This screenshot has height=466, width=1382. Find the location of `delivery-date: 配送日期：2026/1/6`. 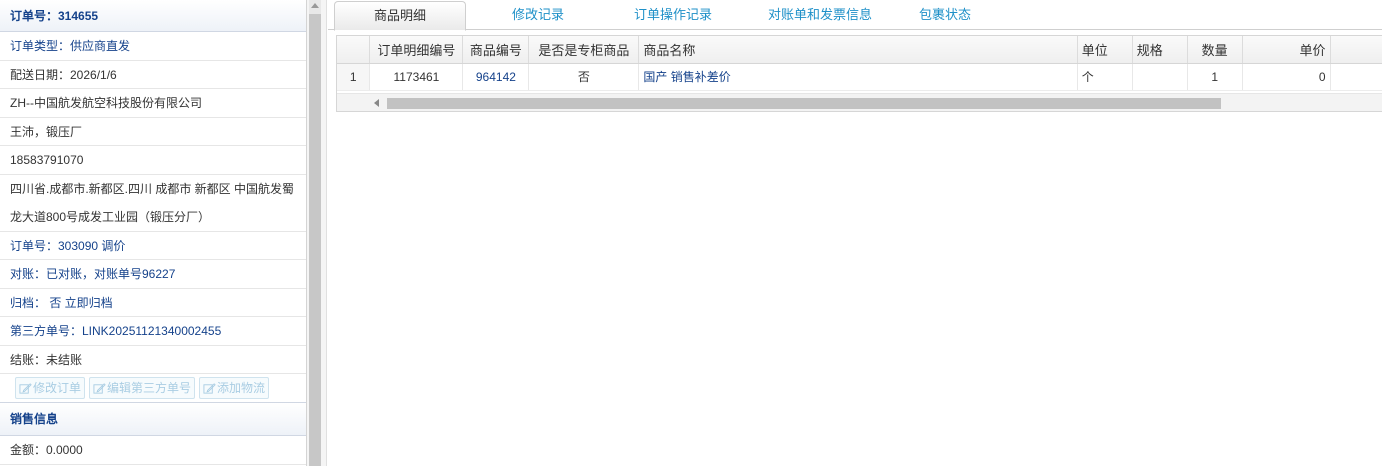

delivery-date: 配送日期：2026/1/6 is located at coordinates (153, 75).